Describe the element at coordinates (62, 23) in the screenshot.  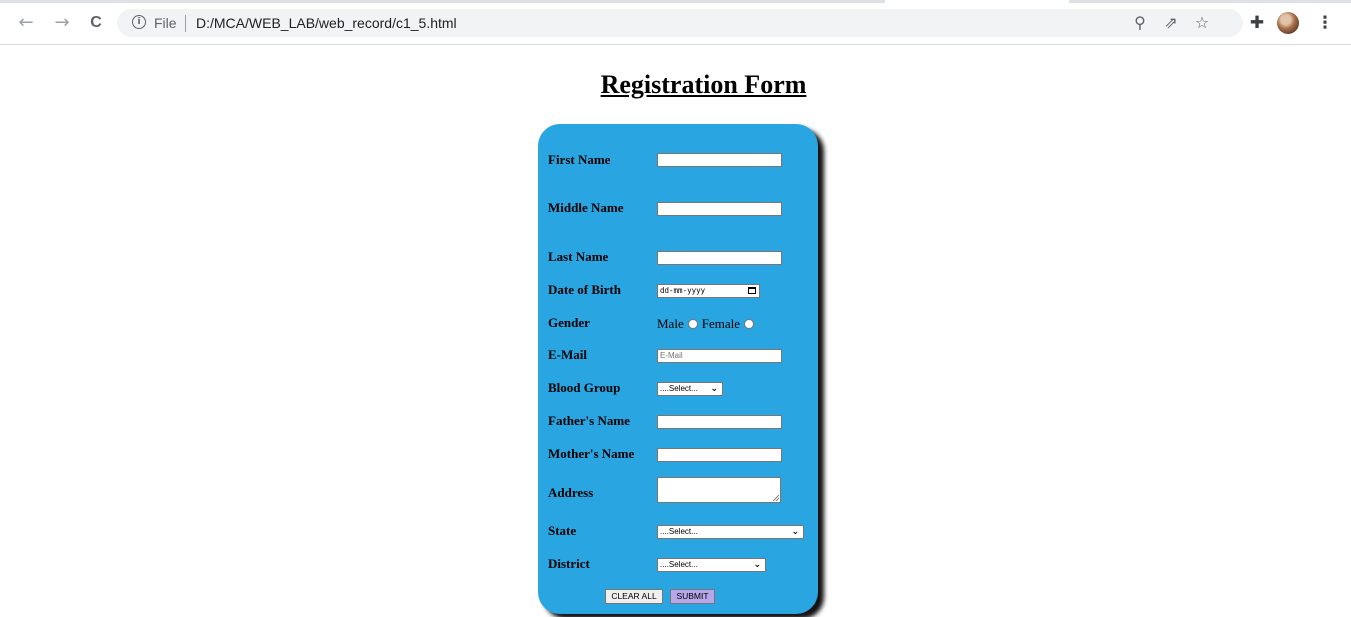
I see `forward-arrow-icon: →` at that location.